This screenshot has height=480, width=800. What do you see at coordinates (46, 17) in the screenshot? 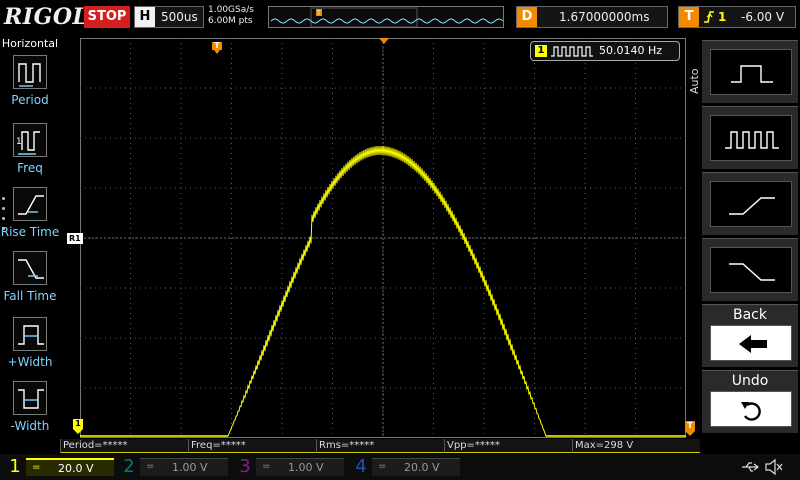
I see `brand-logo: RIGOL` at bounding box center [46, 17].